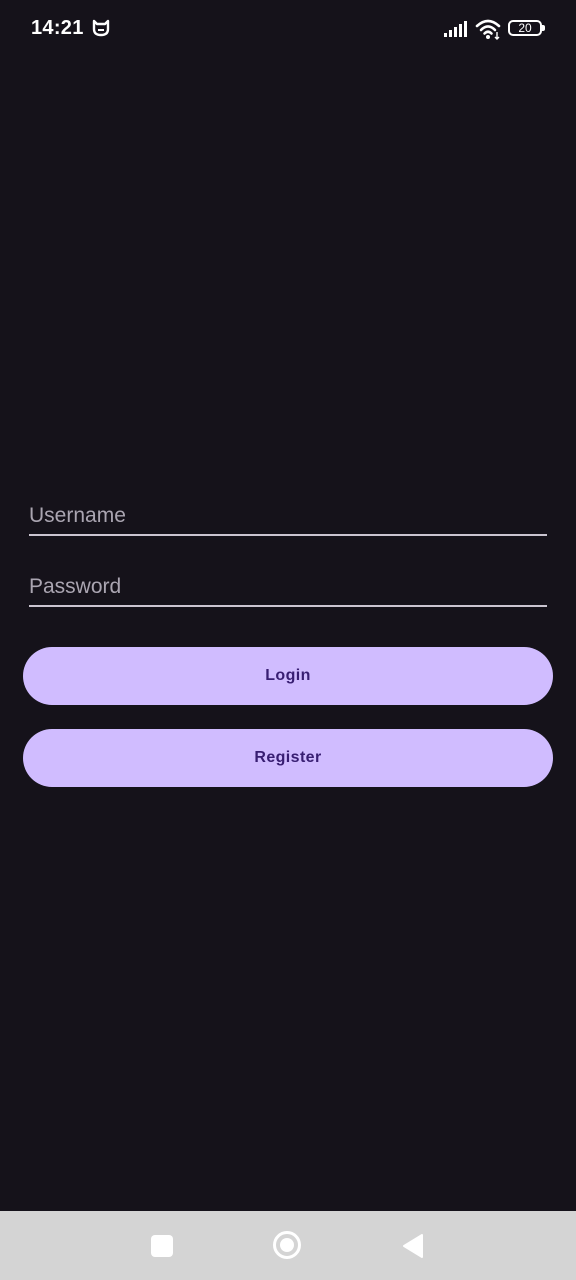 This screenshot has height=1280, width=576. What do you see at coordinates (413, 1246) in the screenshot?
I see `back-icon` at bounding box center [413, 1246].